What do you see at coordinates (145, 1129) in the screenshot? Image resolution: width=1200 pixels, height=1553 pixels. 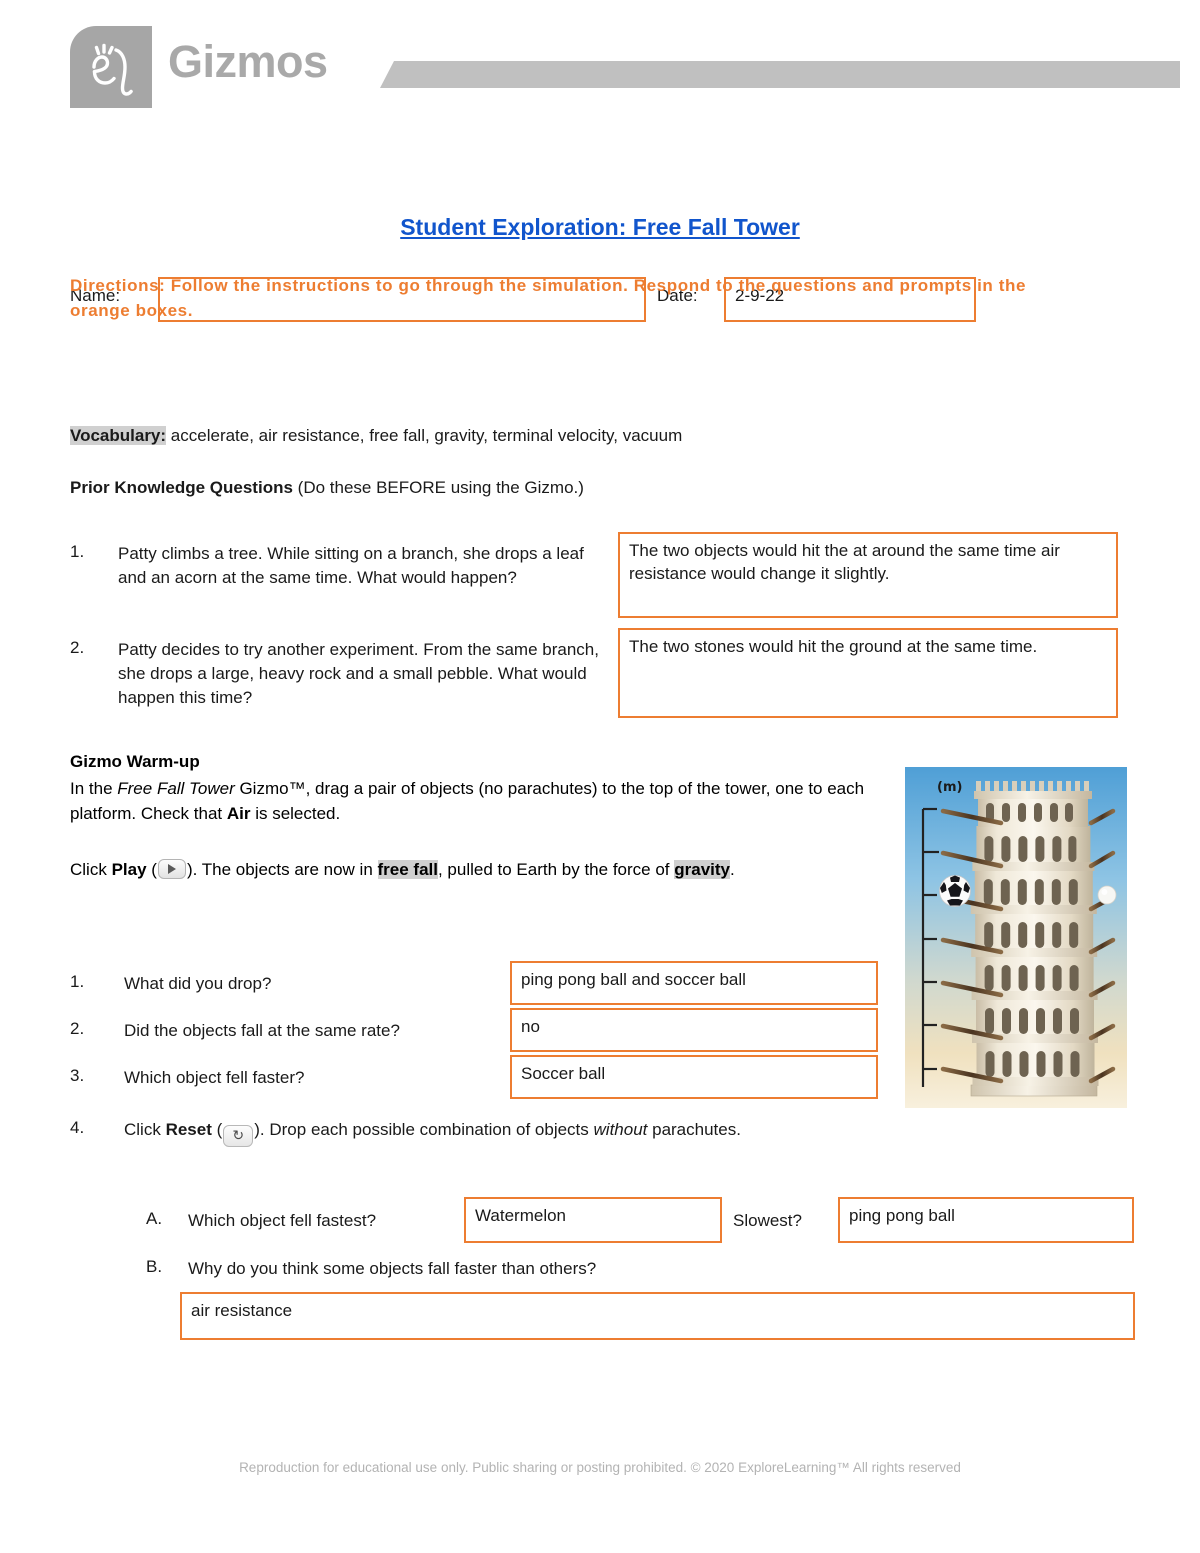 I see `q4-text-a: Click` at bounding box center [145, 1129].